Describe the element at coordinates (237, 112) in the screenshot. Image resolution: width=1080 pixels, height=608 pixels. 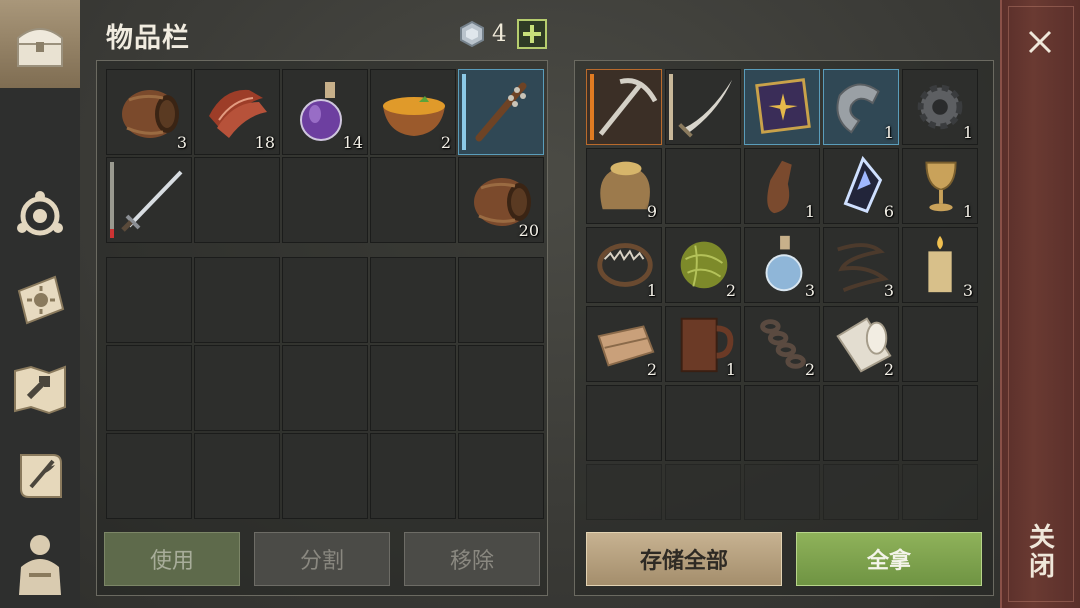
I see `inventory-slot: 18` at that location.